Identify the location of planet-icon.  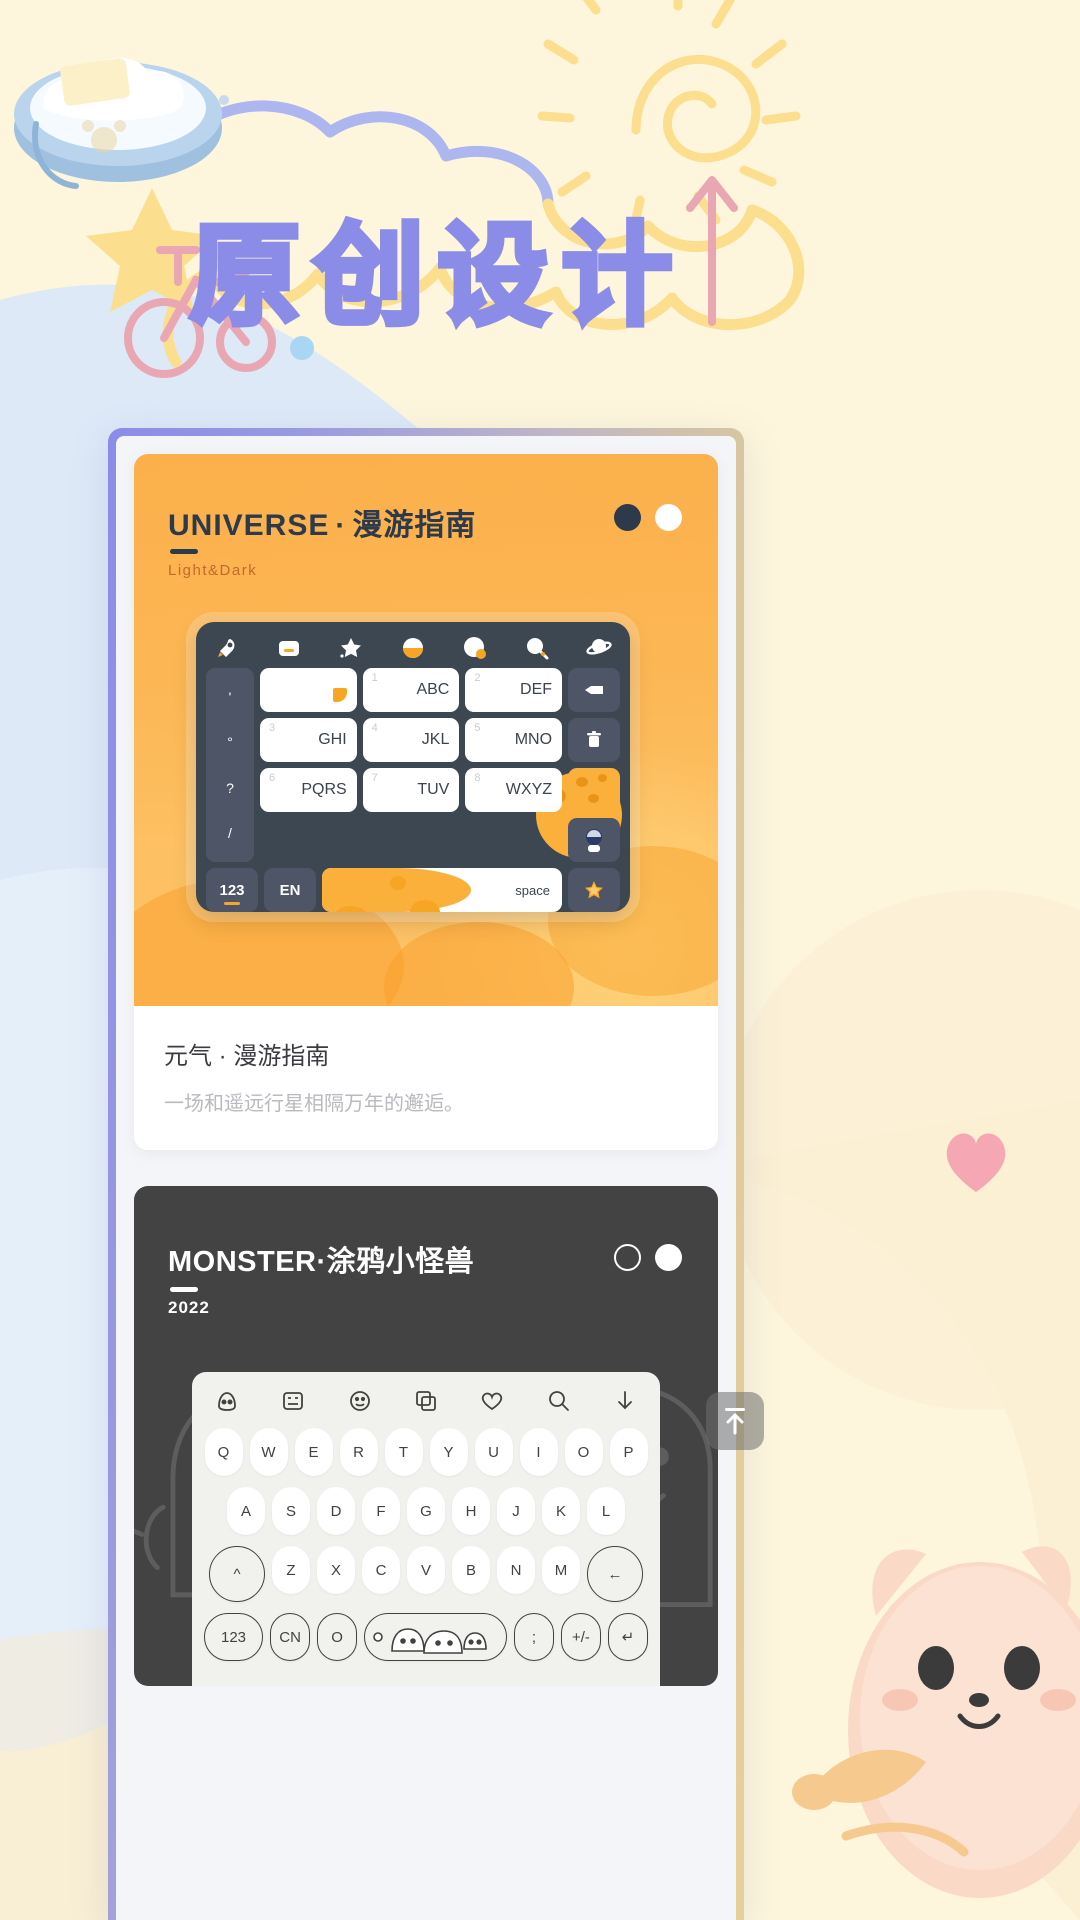
(599, 648).